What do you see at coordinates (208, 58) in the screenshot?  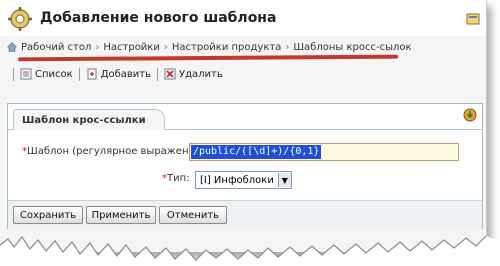 I see `annotation-underline` at bounding box center [208, 58].